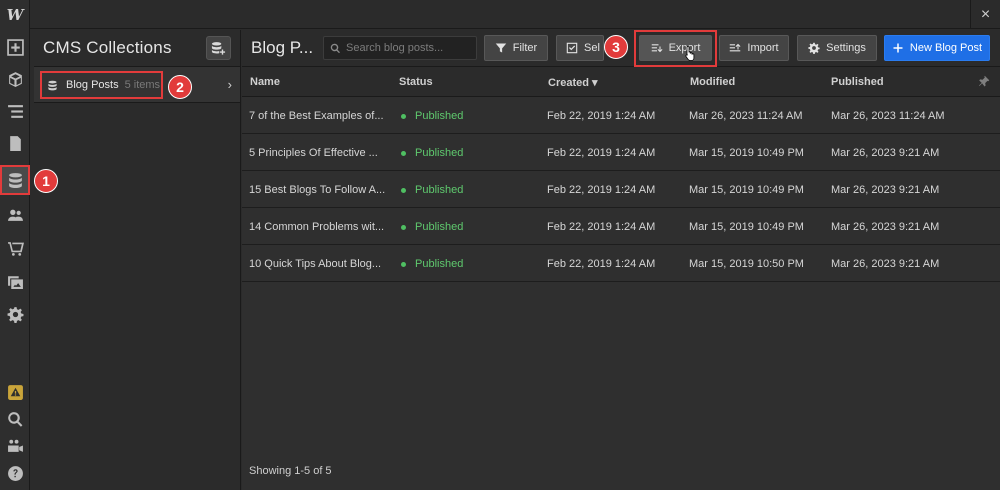 The width and height of the screenshot is (1000, 490). Describe the element at coordinates (15, 392) in the screenshot. I see `warning-icon` at that location.